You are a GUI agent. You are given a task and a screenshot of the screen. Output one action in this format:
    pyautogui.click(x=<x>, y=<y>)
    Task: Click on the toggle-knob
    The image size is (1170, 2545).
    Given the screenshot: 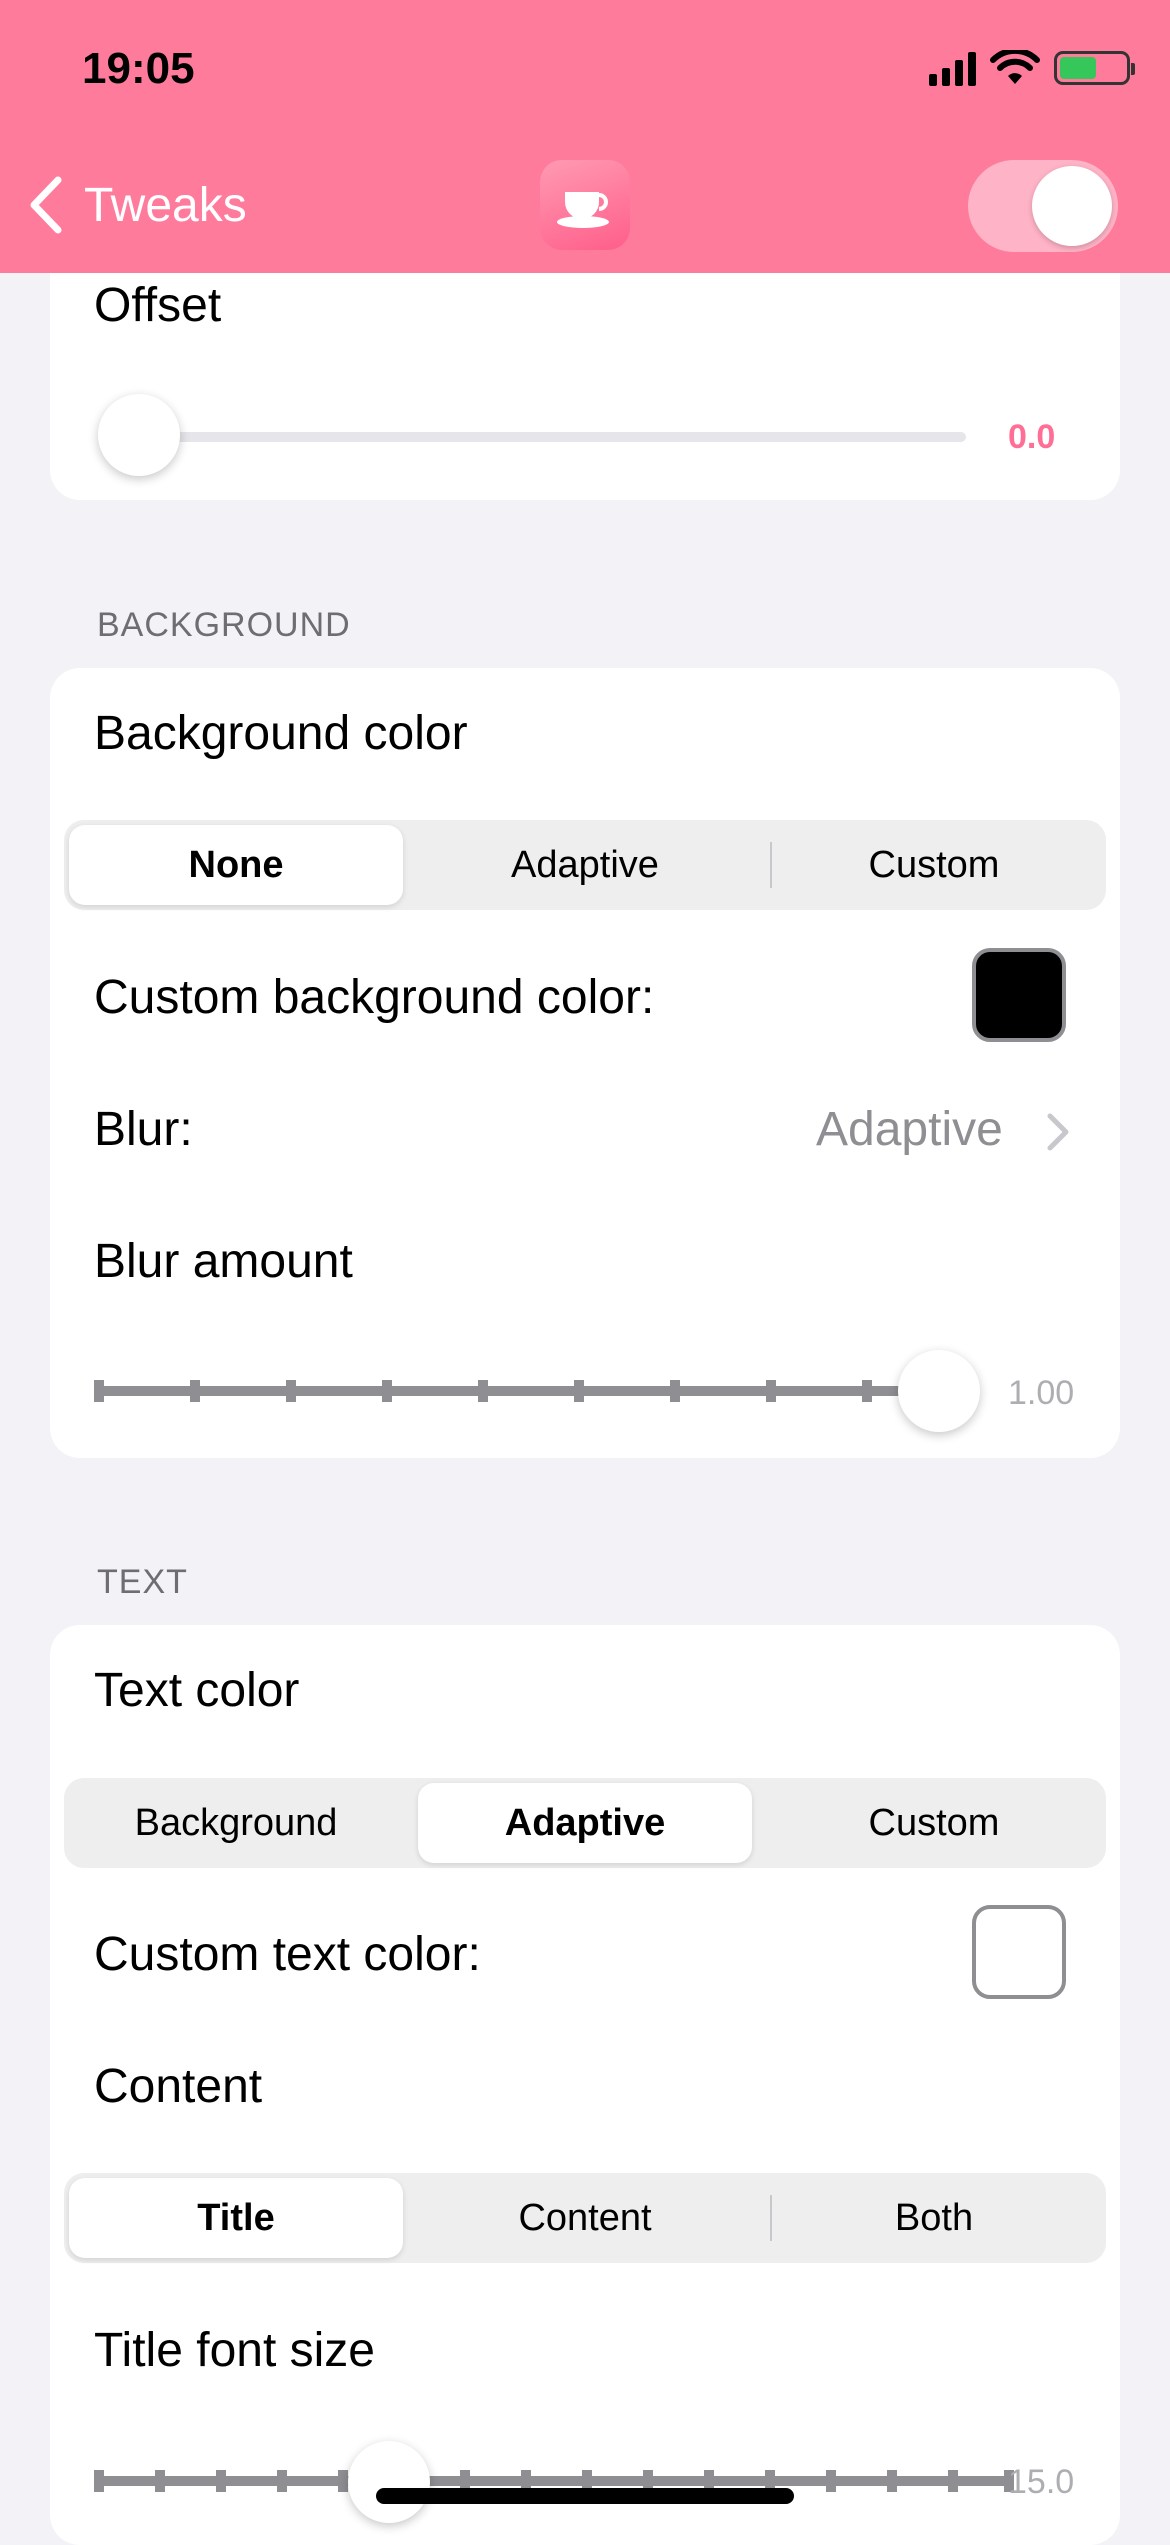 What is the action you would take?
    pyautogui.click(x=1072, y=206)
    